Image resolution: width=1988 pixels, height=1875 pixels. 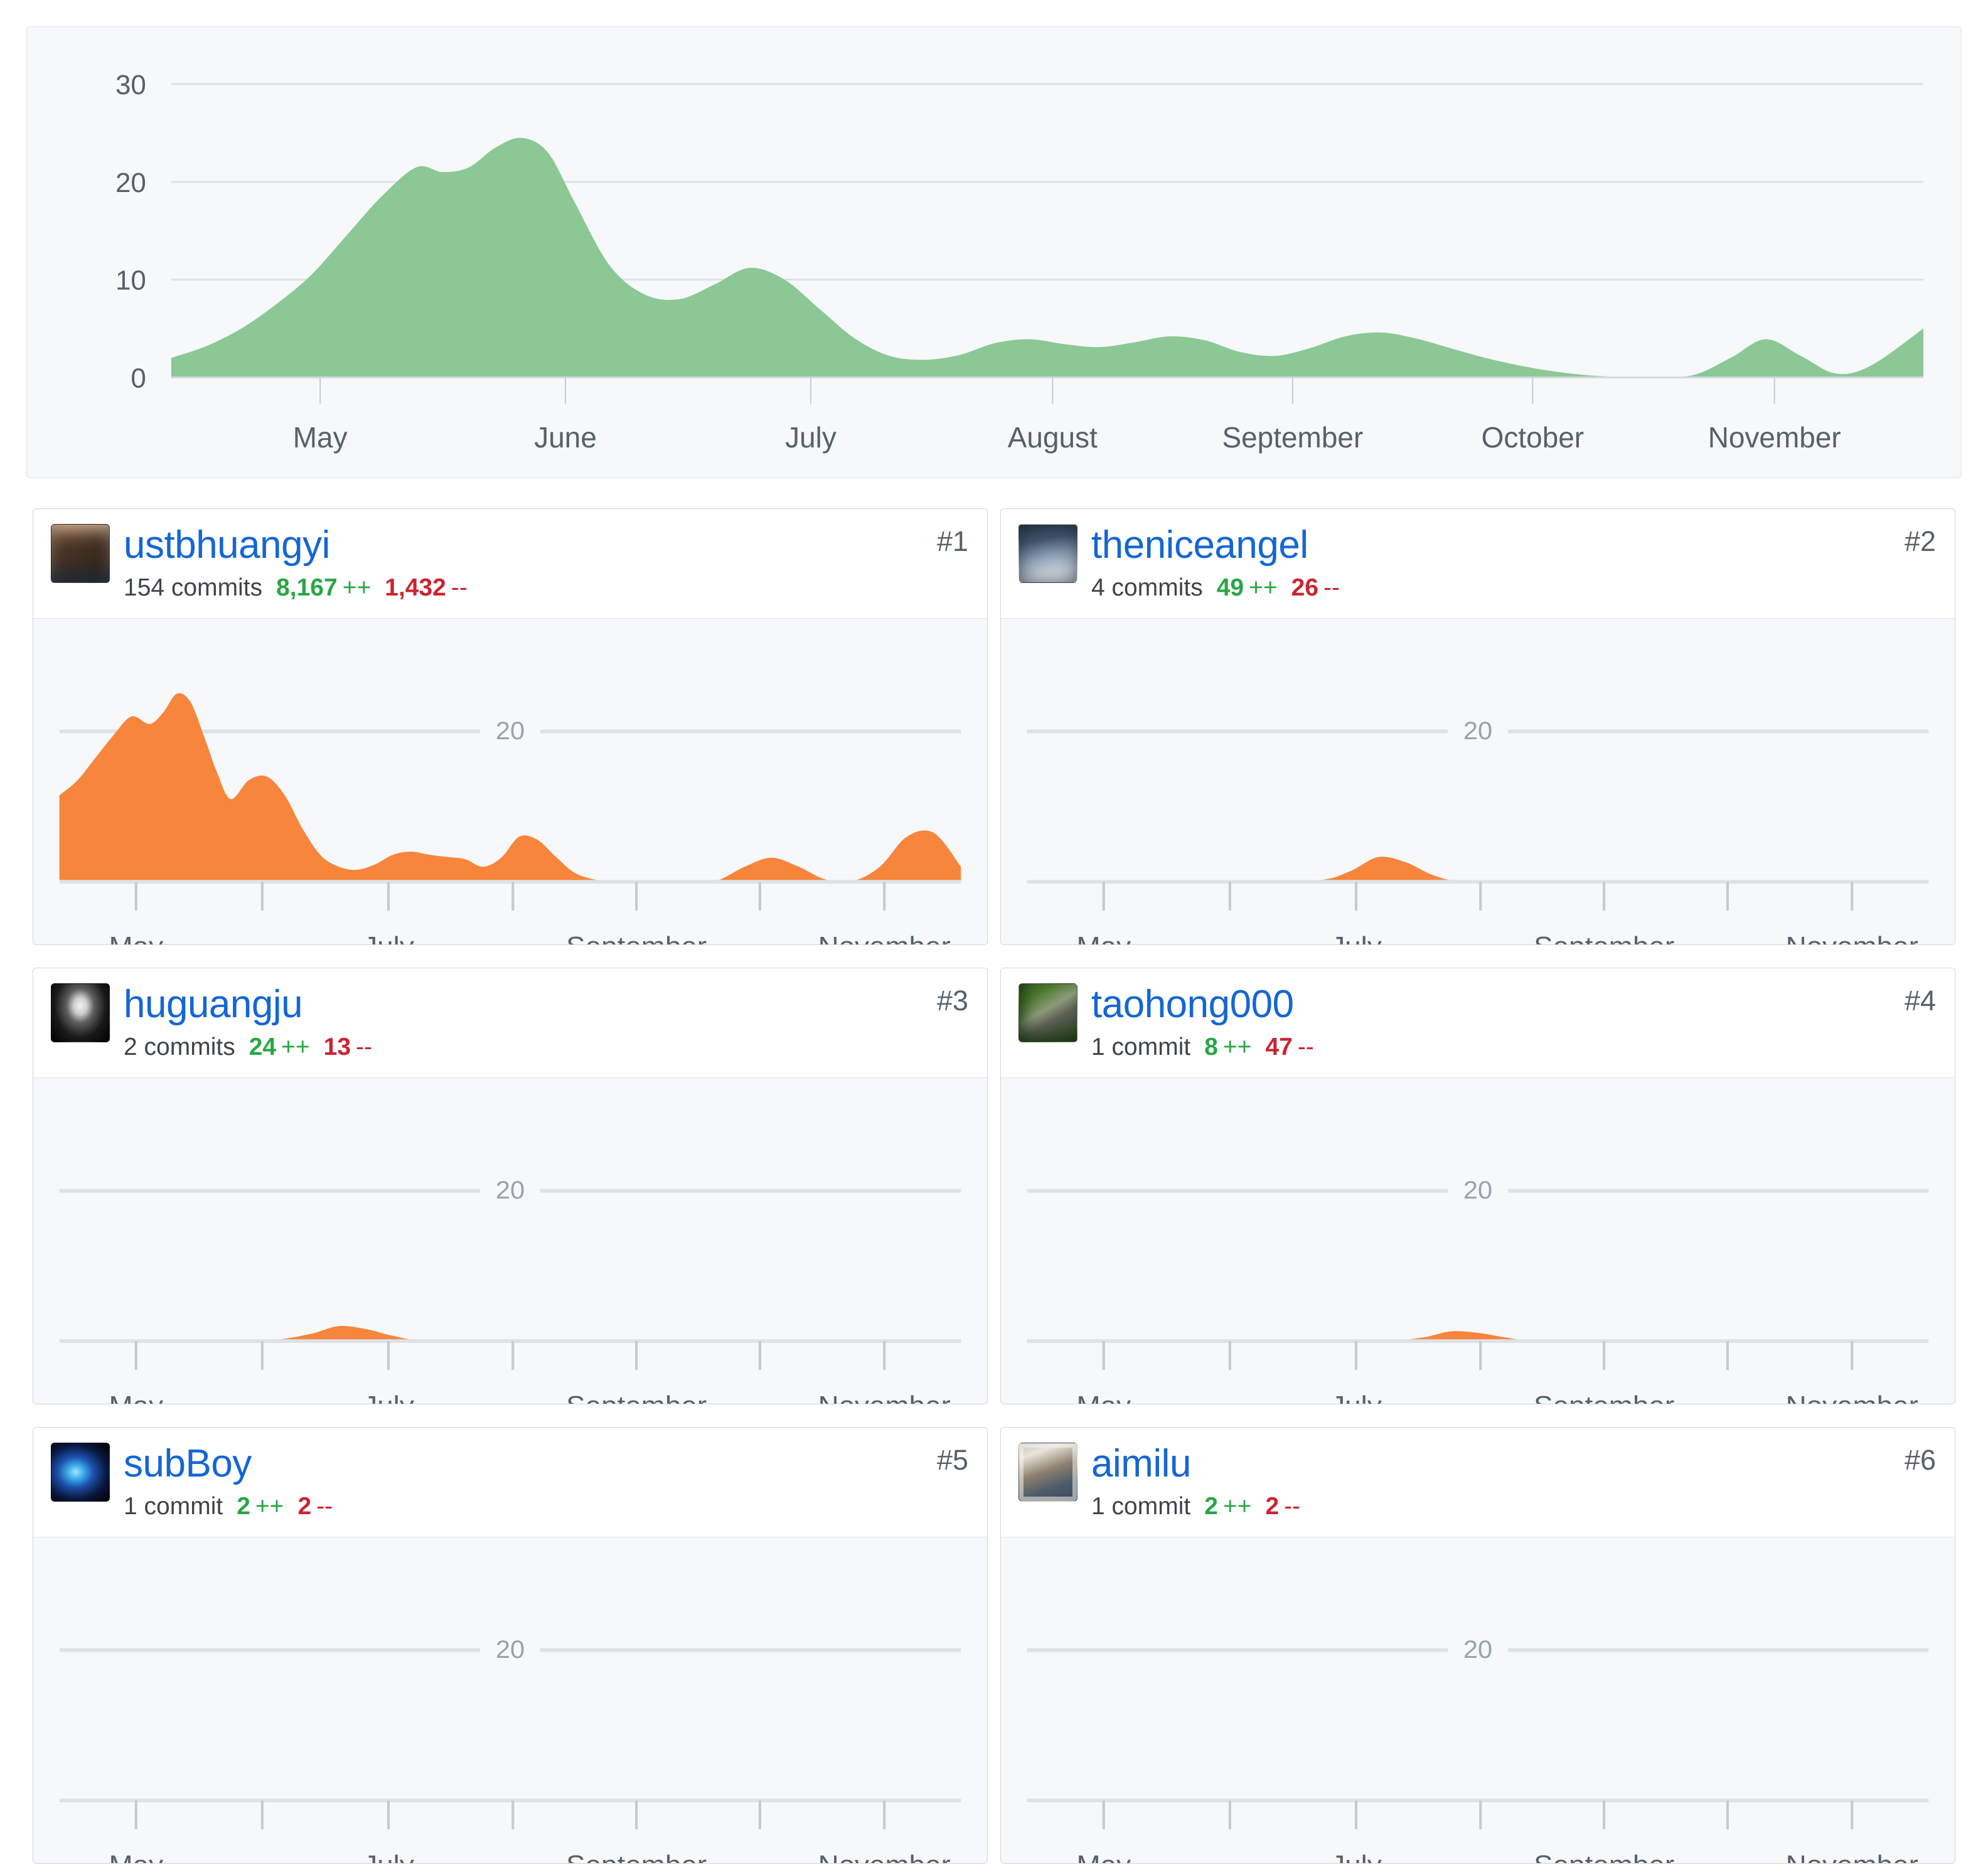 I want to click on rank-badge: #4, so click(x=1920, y=1001).